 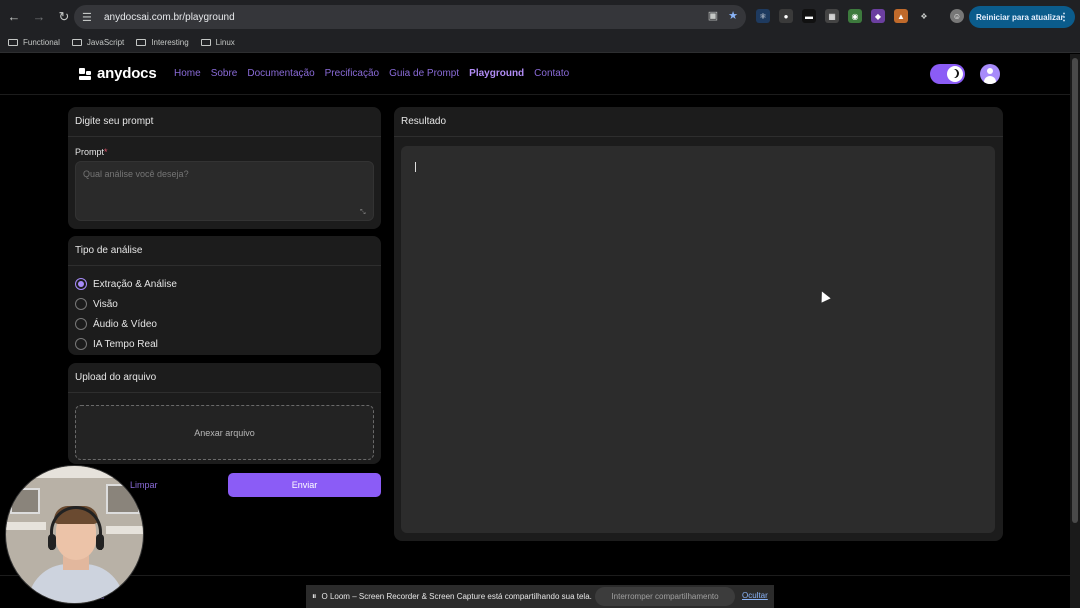 What do you see at coordinates (39, 17) in the screenshot?
I see `forward-icon: →` at bounding box center [39, 17].